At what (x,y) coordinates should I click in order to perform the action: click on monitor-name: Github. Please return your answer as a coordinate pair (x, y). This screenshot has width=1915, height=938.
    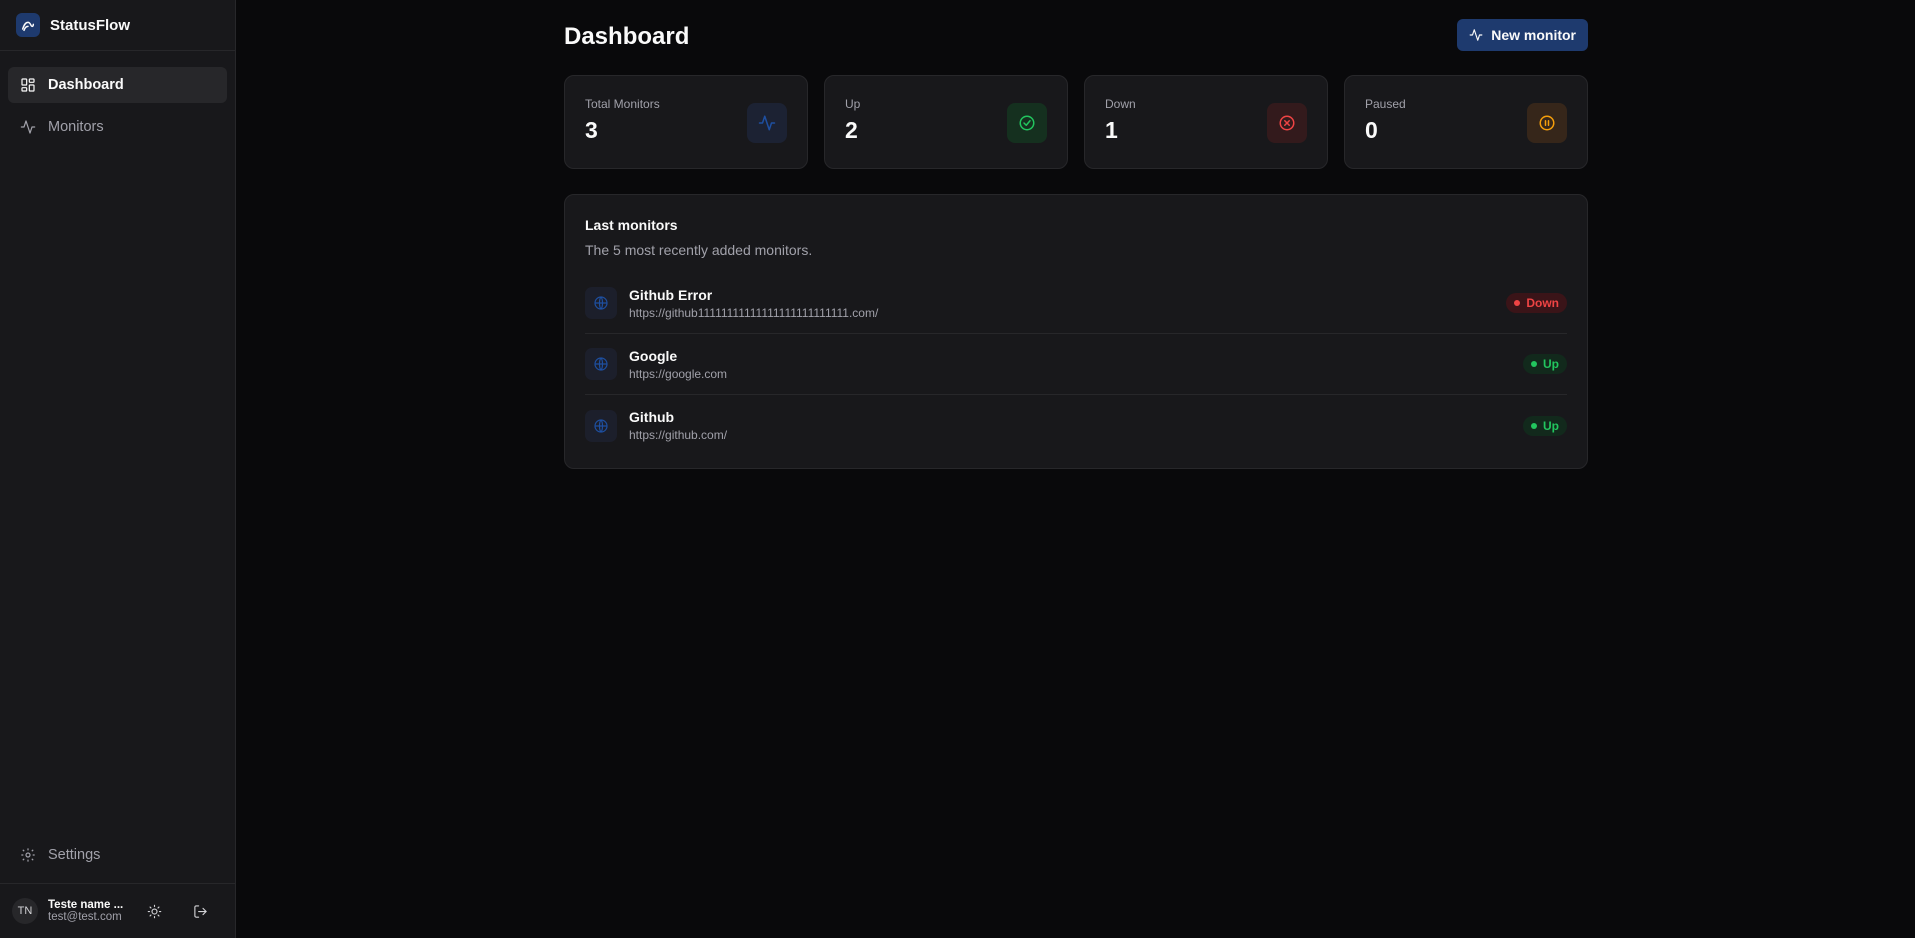
    Looking at the image, I should click on (652, 417).